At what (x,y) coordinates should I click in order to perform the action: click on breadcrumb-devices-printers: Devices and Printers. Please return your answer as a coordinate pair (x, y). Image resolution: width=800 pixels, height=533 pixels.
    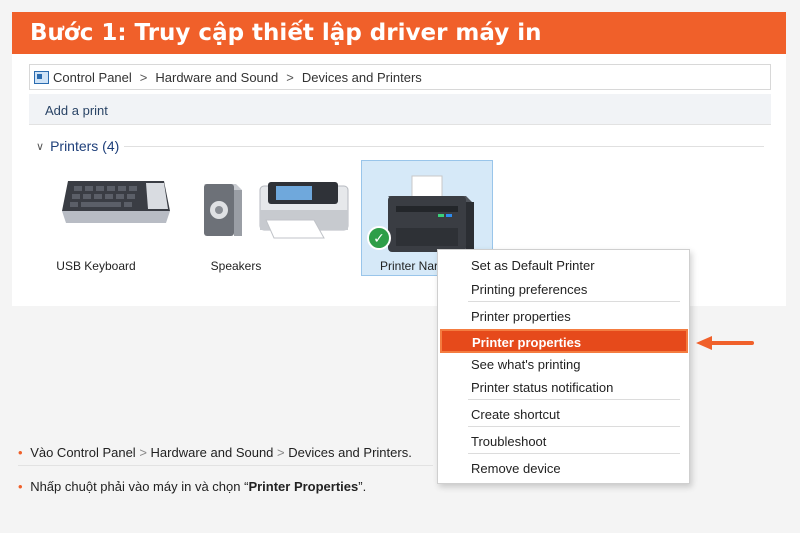
    Looking at the image, I should click on (362, 77).